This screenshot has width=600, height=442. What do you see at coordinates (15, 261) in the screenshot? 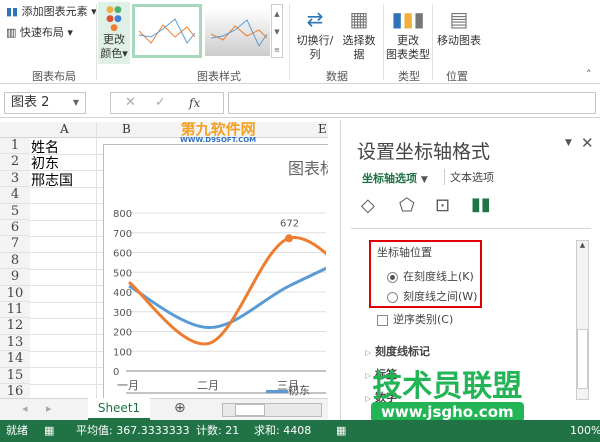
I see `row-header: 8` at bounding box center [15, 261].